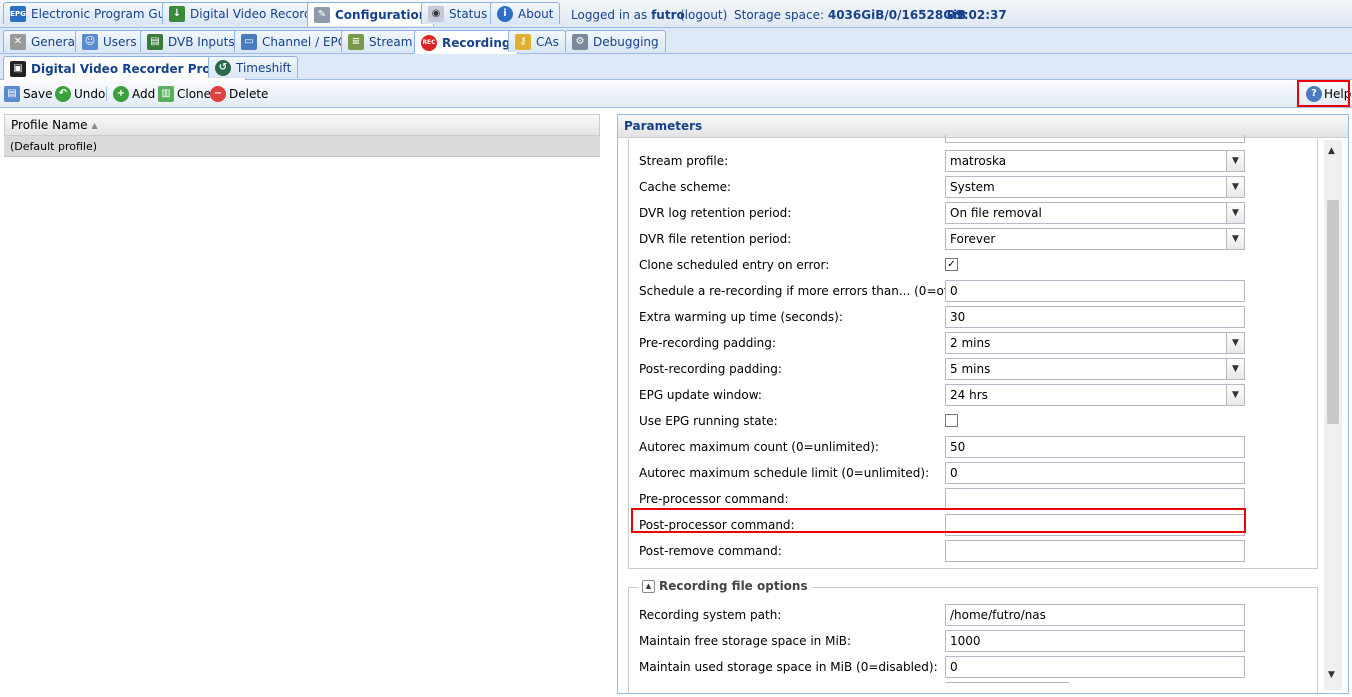 This screenshot has width=1352, height=697. What do you see at coordinates (218, 94) in the screenshot?
I see `delete-icon: −` at bounding box center [218, 94].